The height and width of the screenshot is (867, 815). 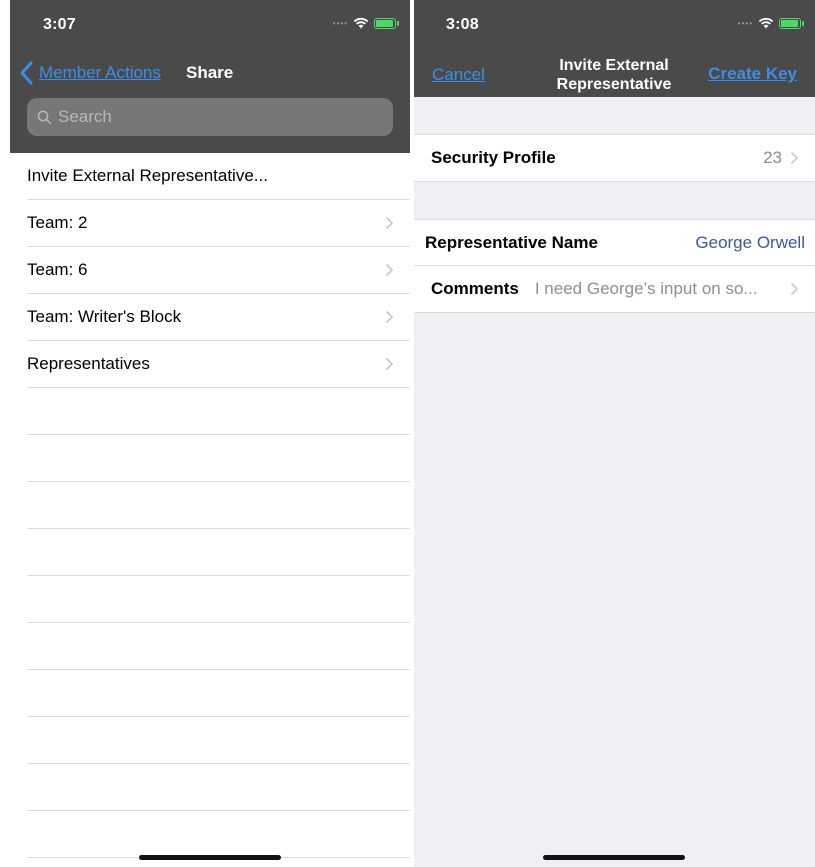 What do you see at coordinates (475, 288) in the screenshot?
I see `comments-label: Comments` at bounding box center [475, 288].